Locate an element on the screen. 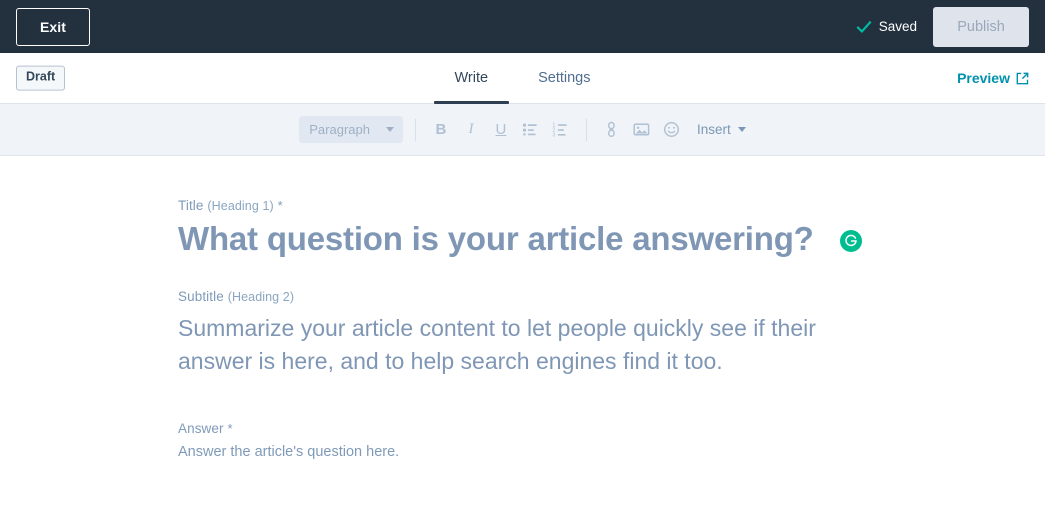 This screenshot has width=1045, height=505. title-input: What question is your article answering? is located at coordinates (496, 239).